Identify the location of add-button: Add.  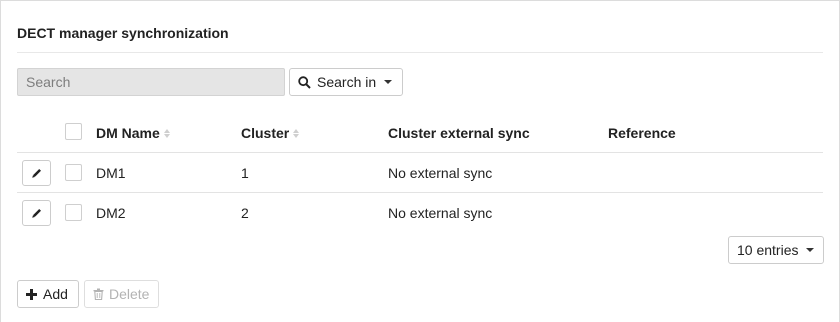
(48, 294).